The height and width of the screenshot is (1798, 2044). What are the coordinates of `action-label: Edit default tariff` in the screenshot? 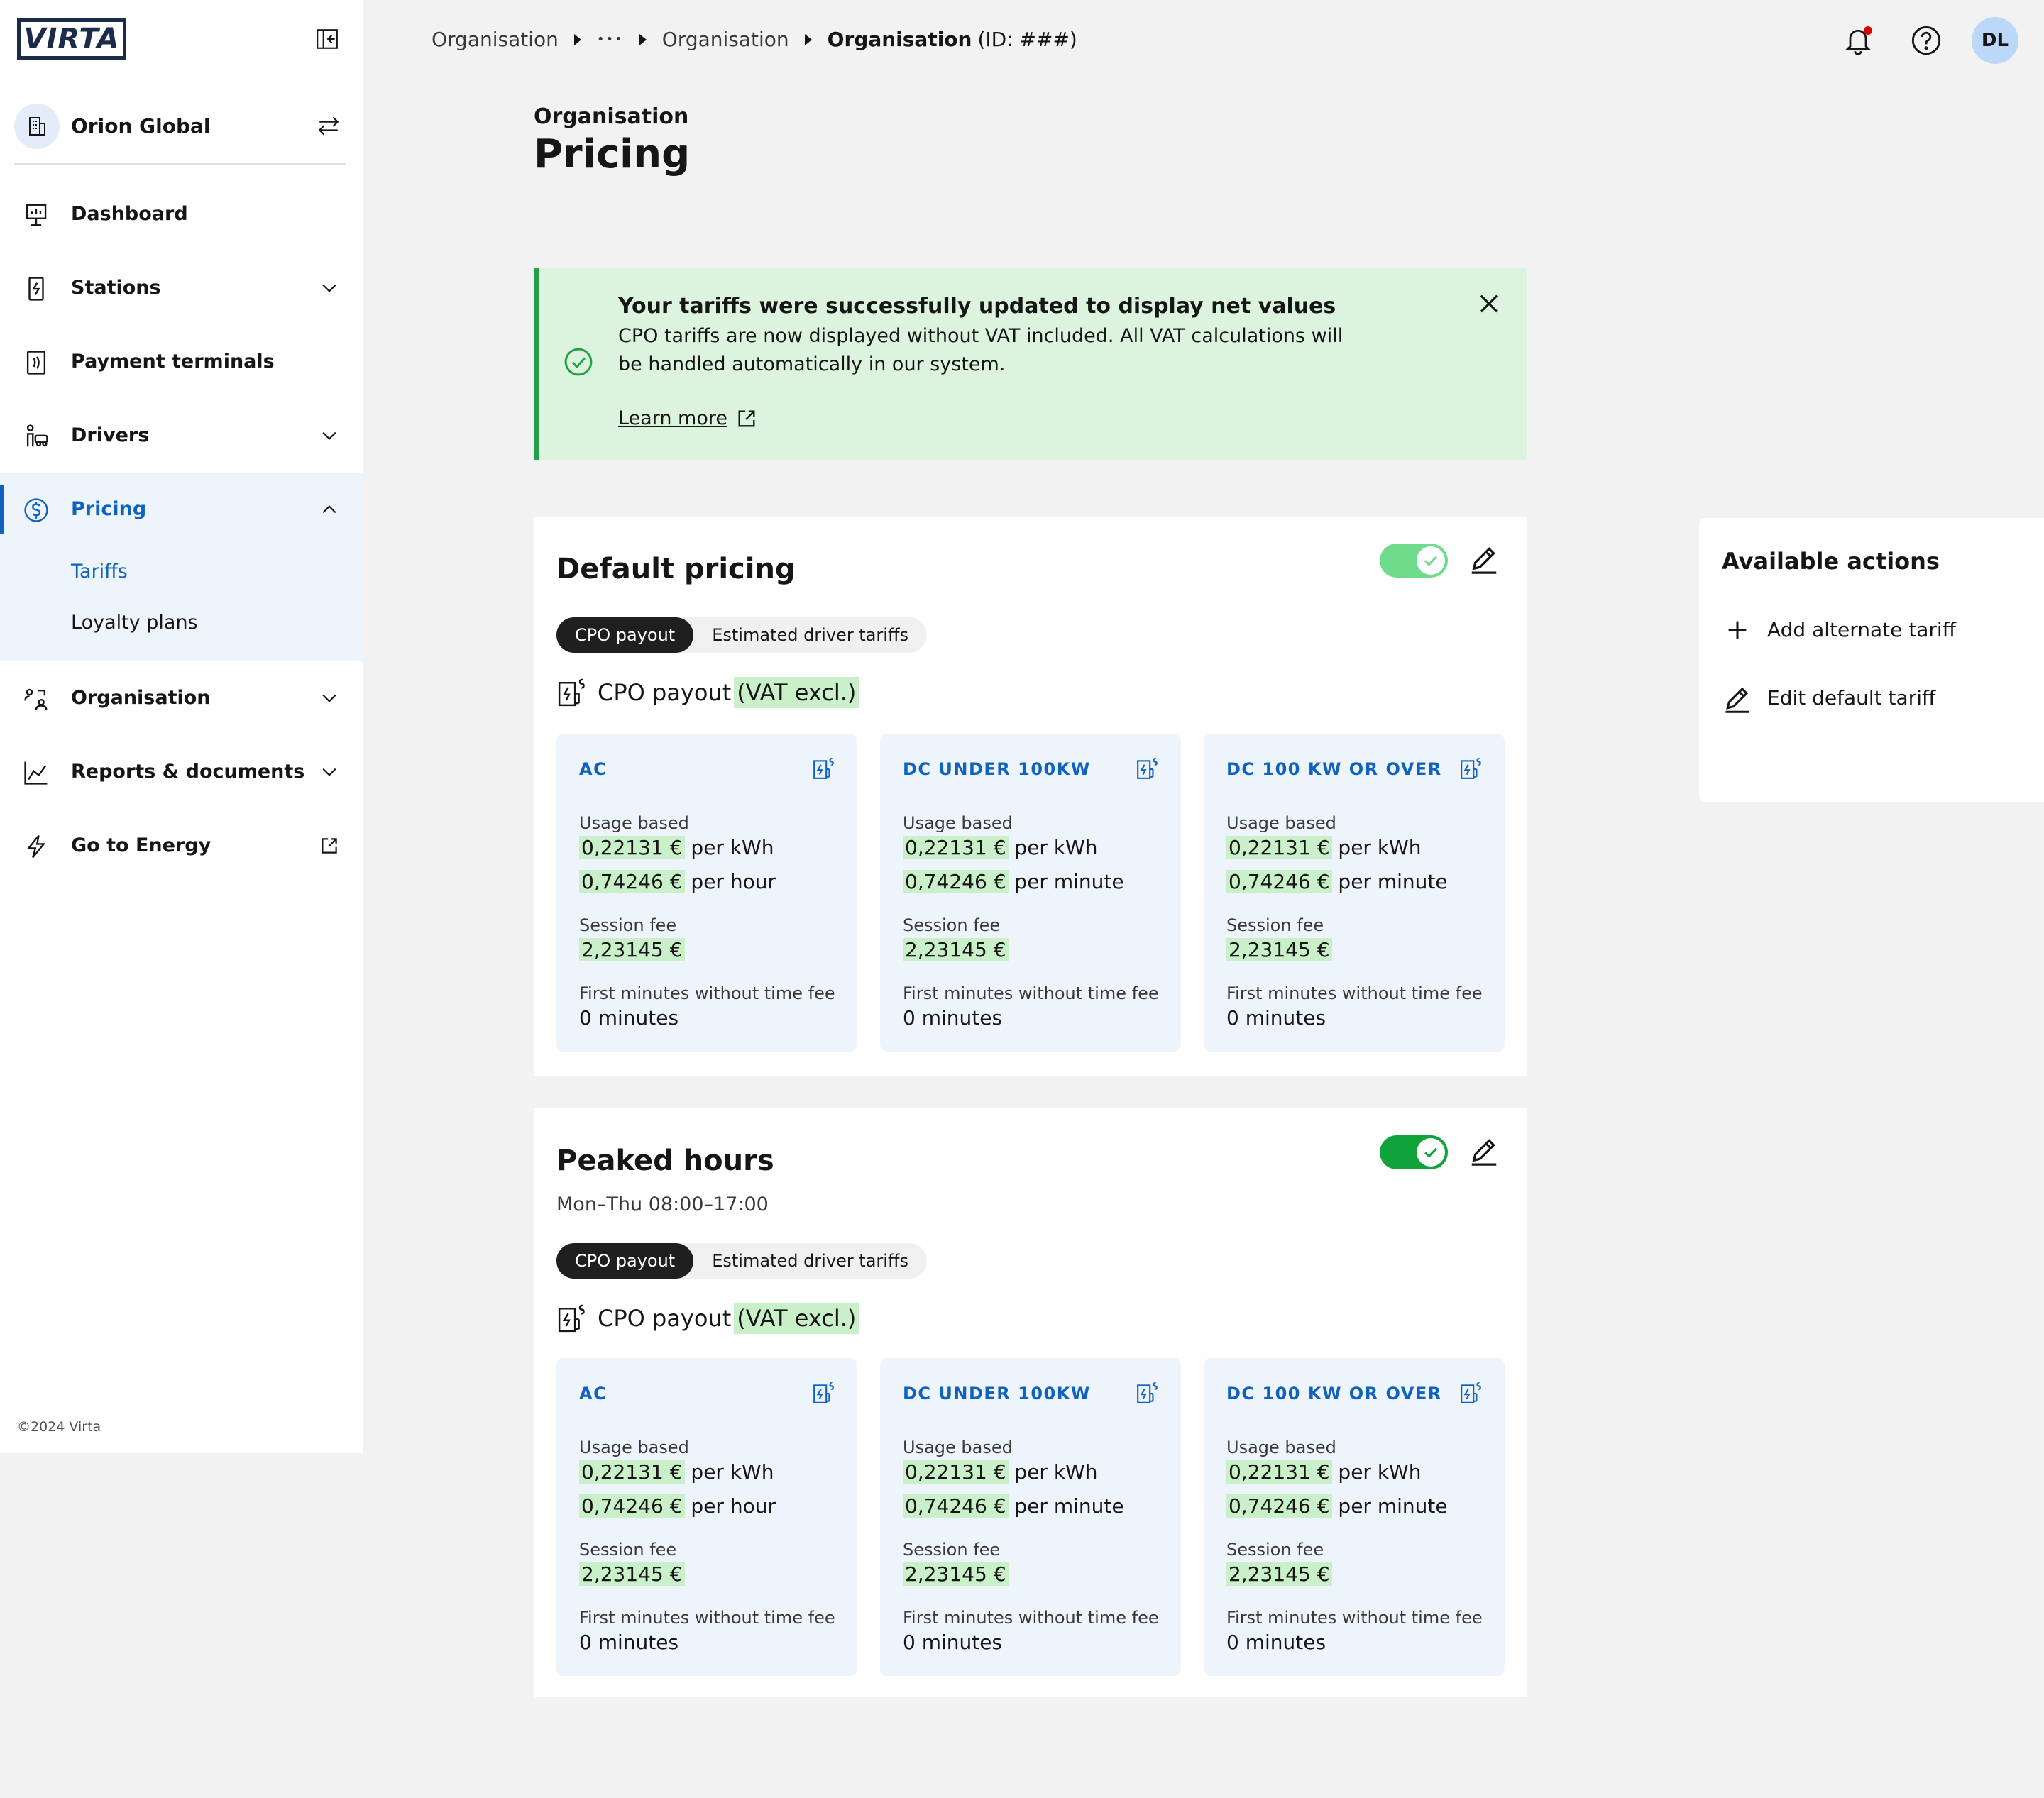 It's located at (1851, 698).